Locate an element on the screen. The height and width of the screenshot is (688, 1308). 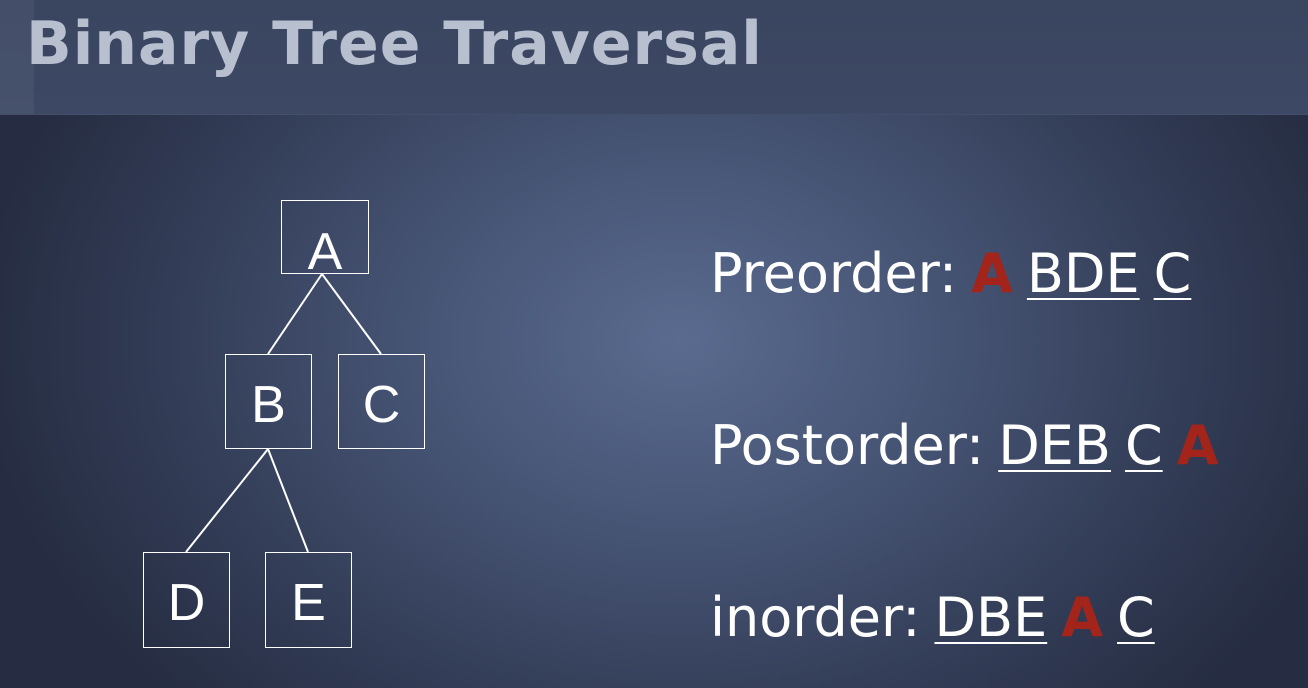
inorder-part-3: C is located at coordinates (1136, 617).